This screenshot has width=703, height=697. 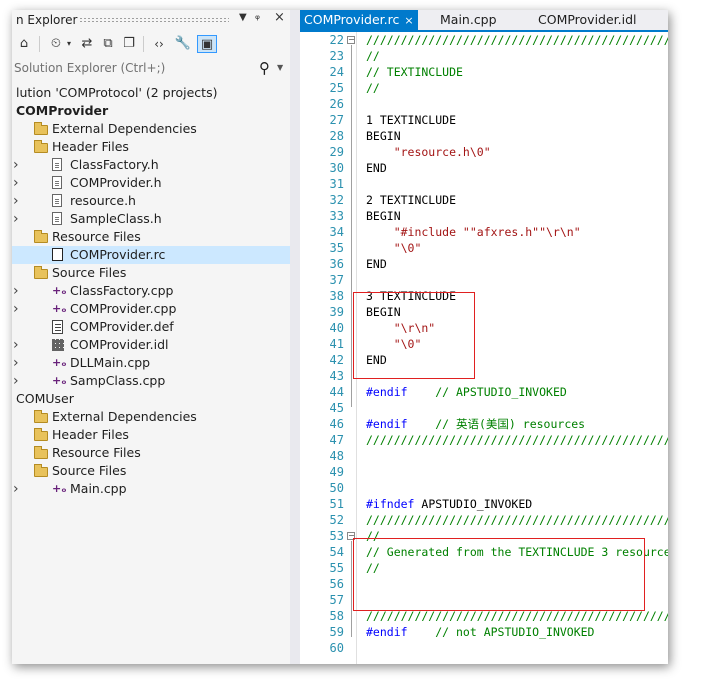 I want to click on history-icon: ⏲, so click(x=56, y=44).